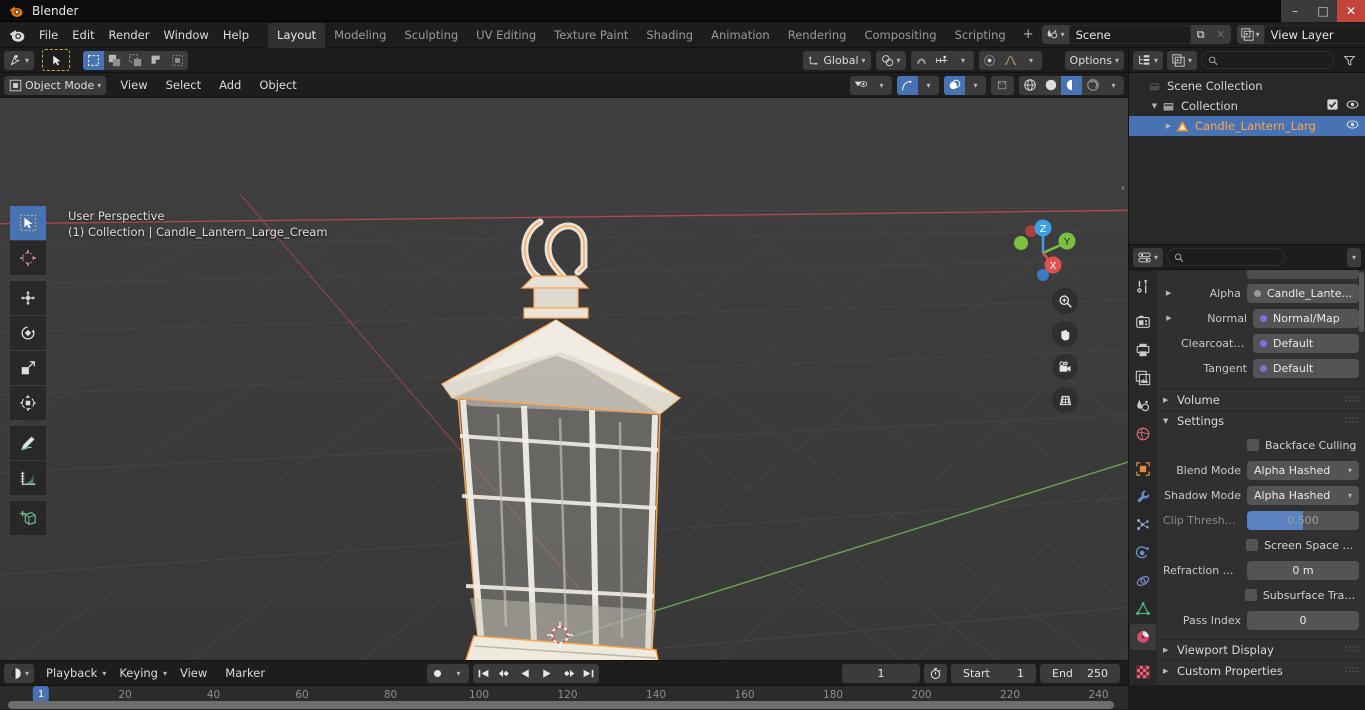 The image size is (1365, 710). I want to click on prev-keyframe-button, so click(504, 673).